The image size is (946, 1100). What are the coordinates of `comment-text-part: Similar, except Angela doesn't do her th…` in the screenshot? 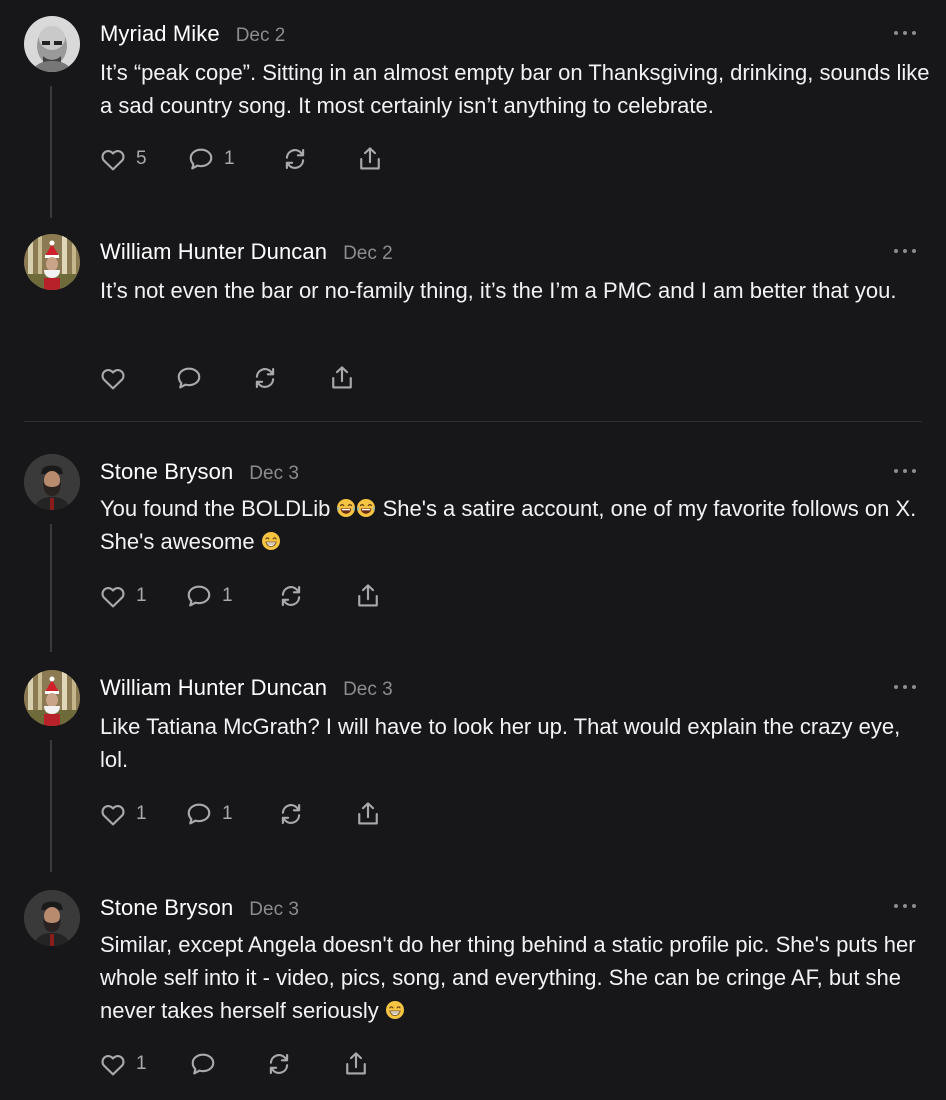 It's located at (508, 977).